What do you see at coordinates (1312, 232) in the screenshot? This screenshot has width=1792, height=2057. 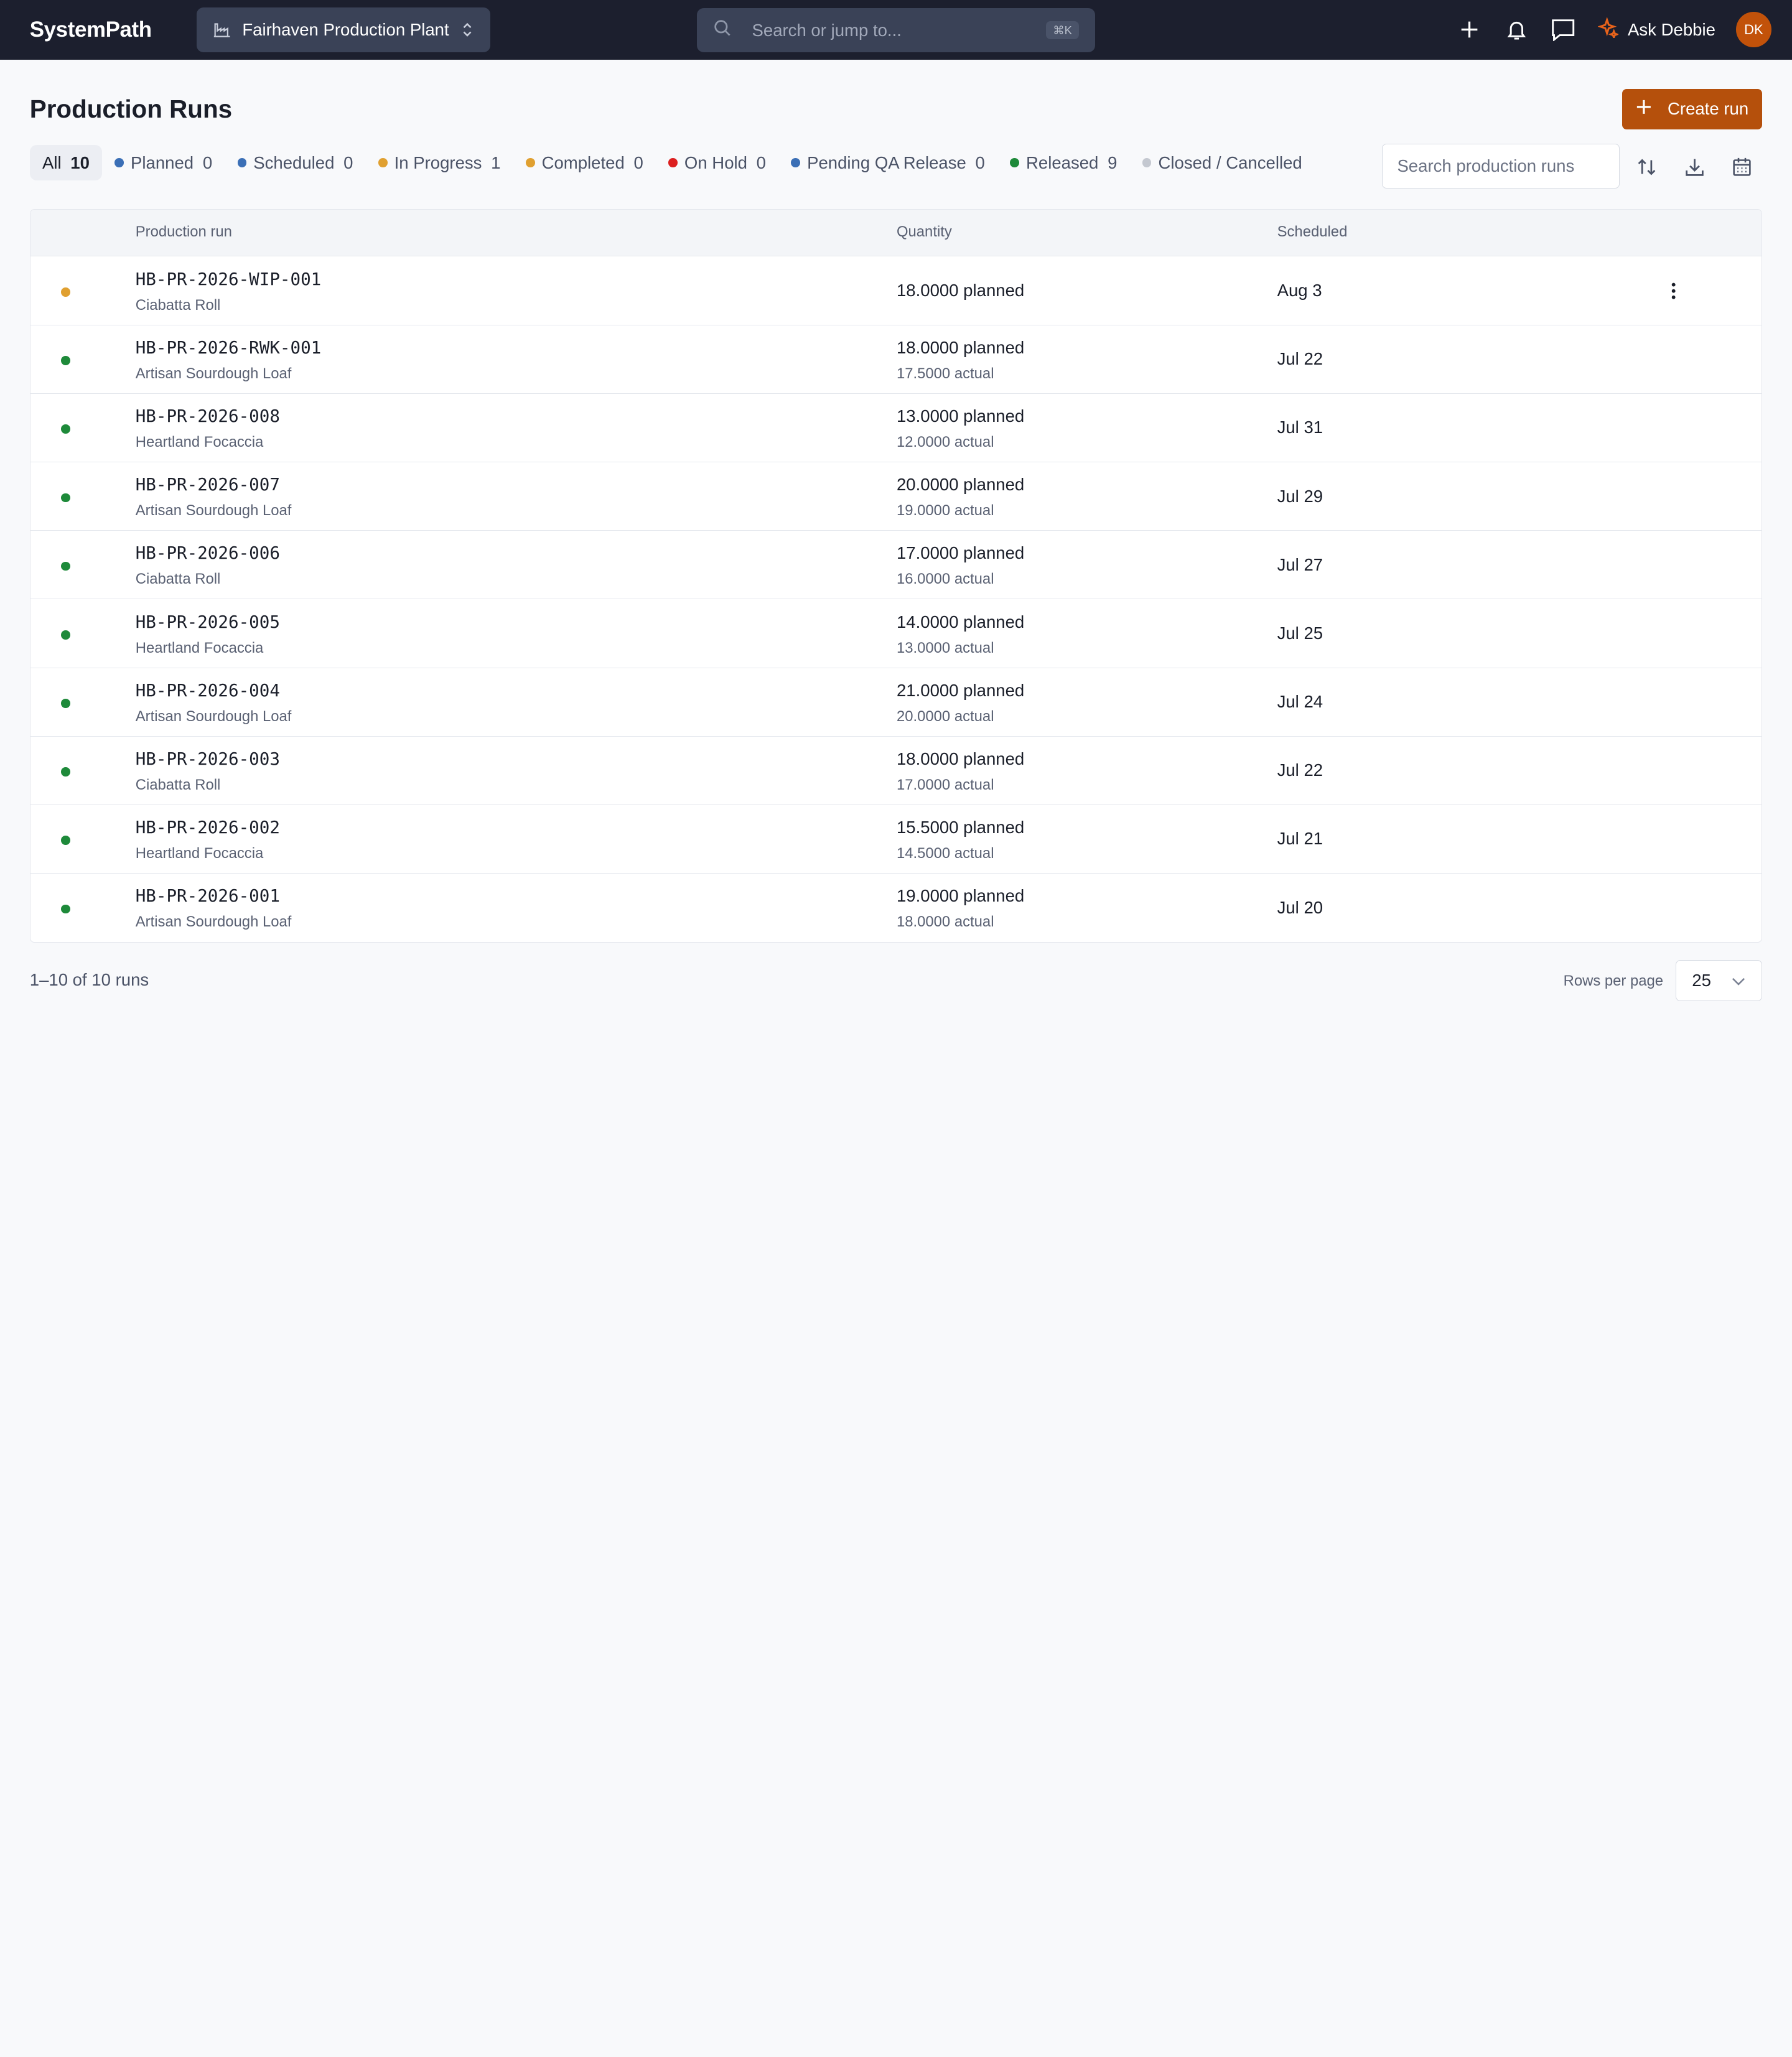 I see `column-header-scheduled: Scheduled` at bounding box center [1312, 232].